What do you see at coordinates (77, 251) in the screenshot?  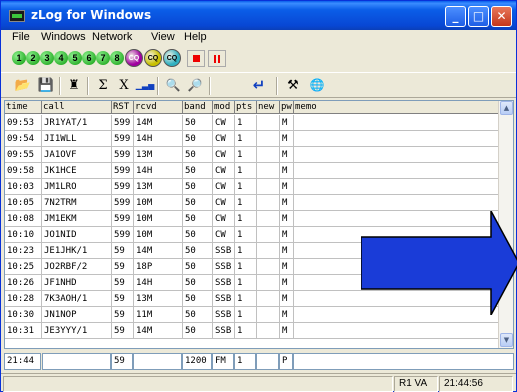 I see `cell-call: JE1JHK/1` at bounding box center [77, 251].